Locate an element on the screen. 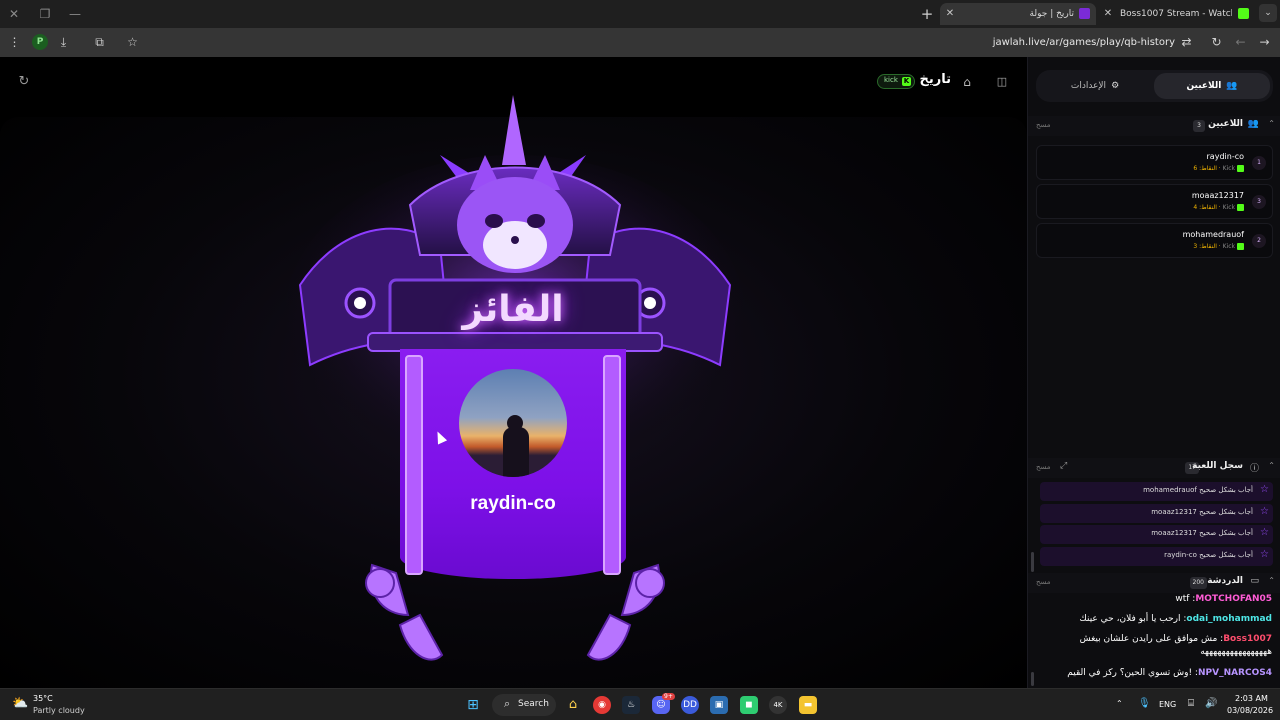 The width and height of the screenshot is (1280, 720). log-item-text: mohamedrauof أجاب بشكل صحيح is located at coordinates (1198, 490).